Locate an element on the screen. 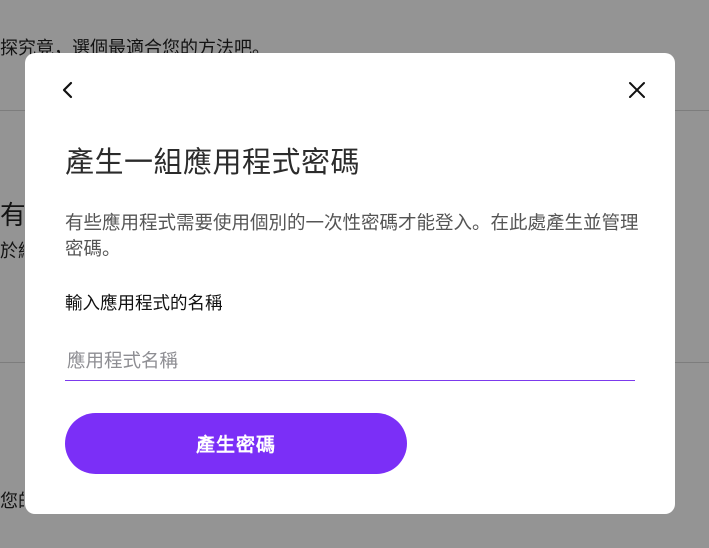  dialog-description: 有些應用程式需要使用個別的一次性密碼才能登入。在此處產生並管理密碼。 is located at coordinates (352, 236).